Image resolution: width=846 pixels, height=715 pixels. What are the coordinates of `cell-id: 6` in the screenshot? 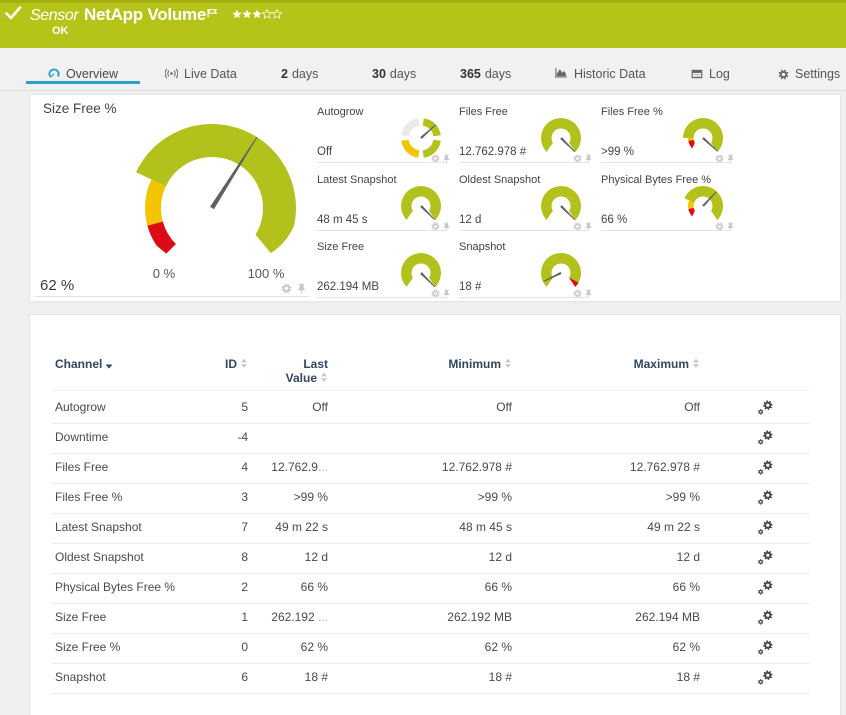 It's located at (244, 677).